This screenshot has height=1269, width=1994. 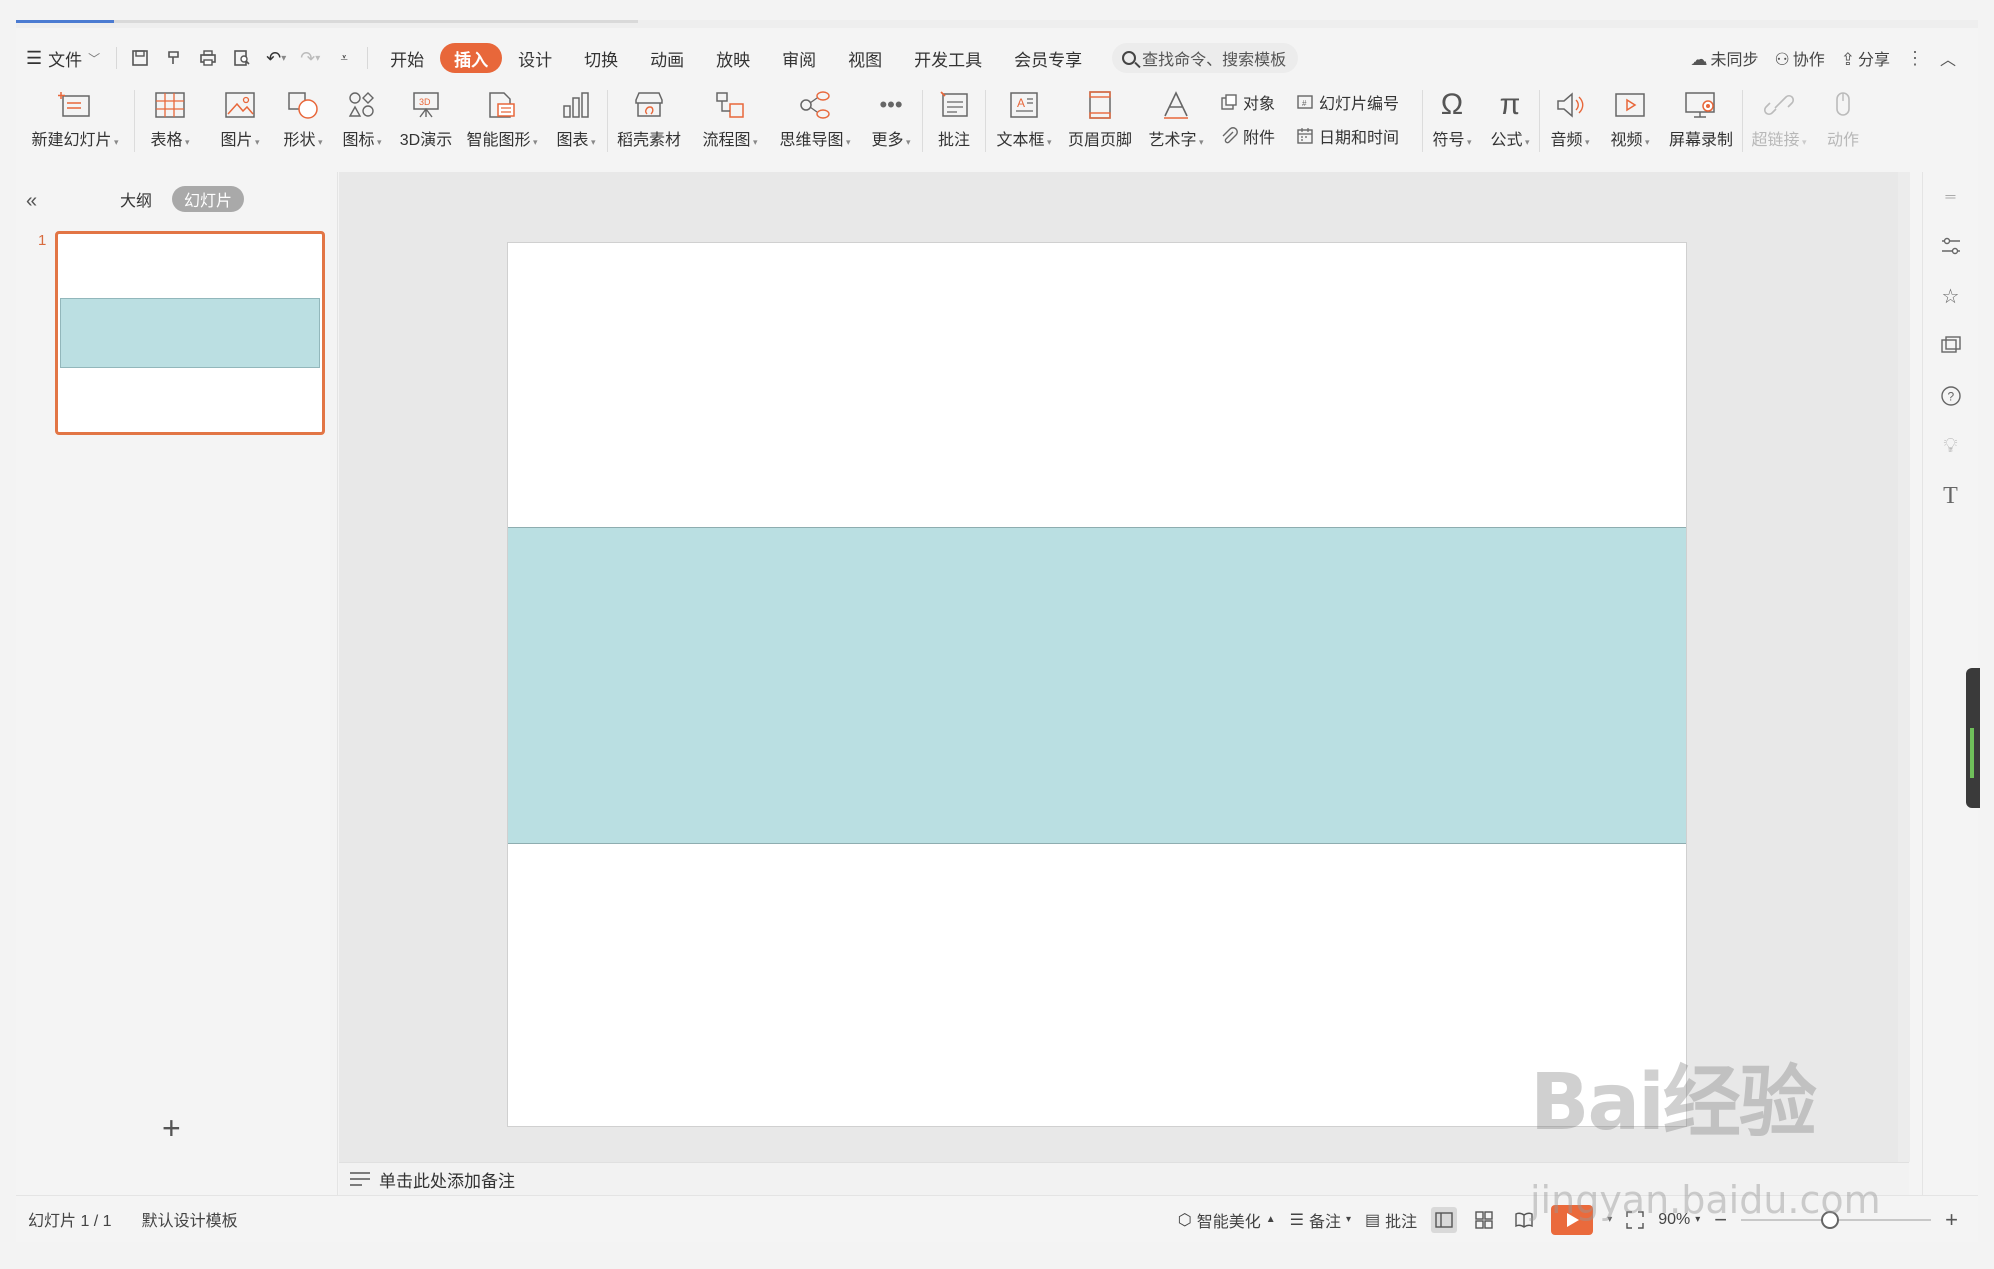 I want to click on icon-library-button: 图标 ▾, so click(x=362, y=117).